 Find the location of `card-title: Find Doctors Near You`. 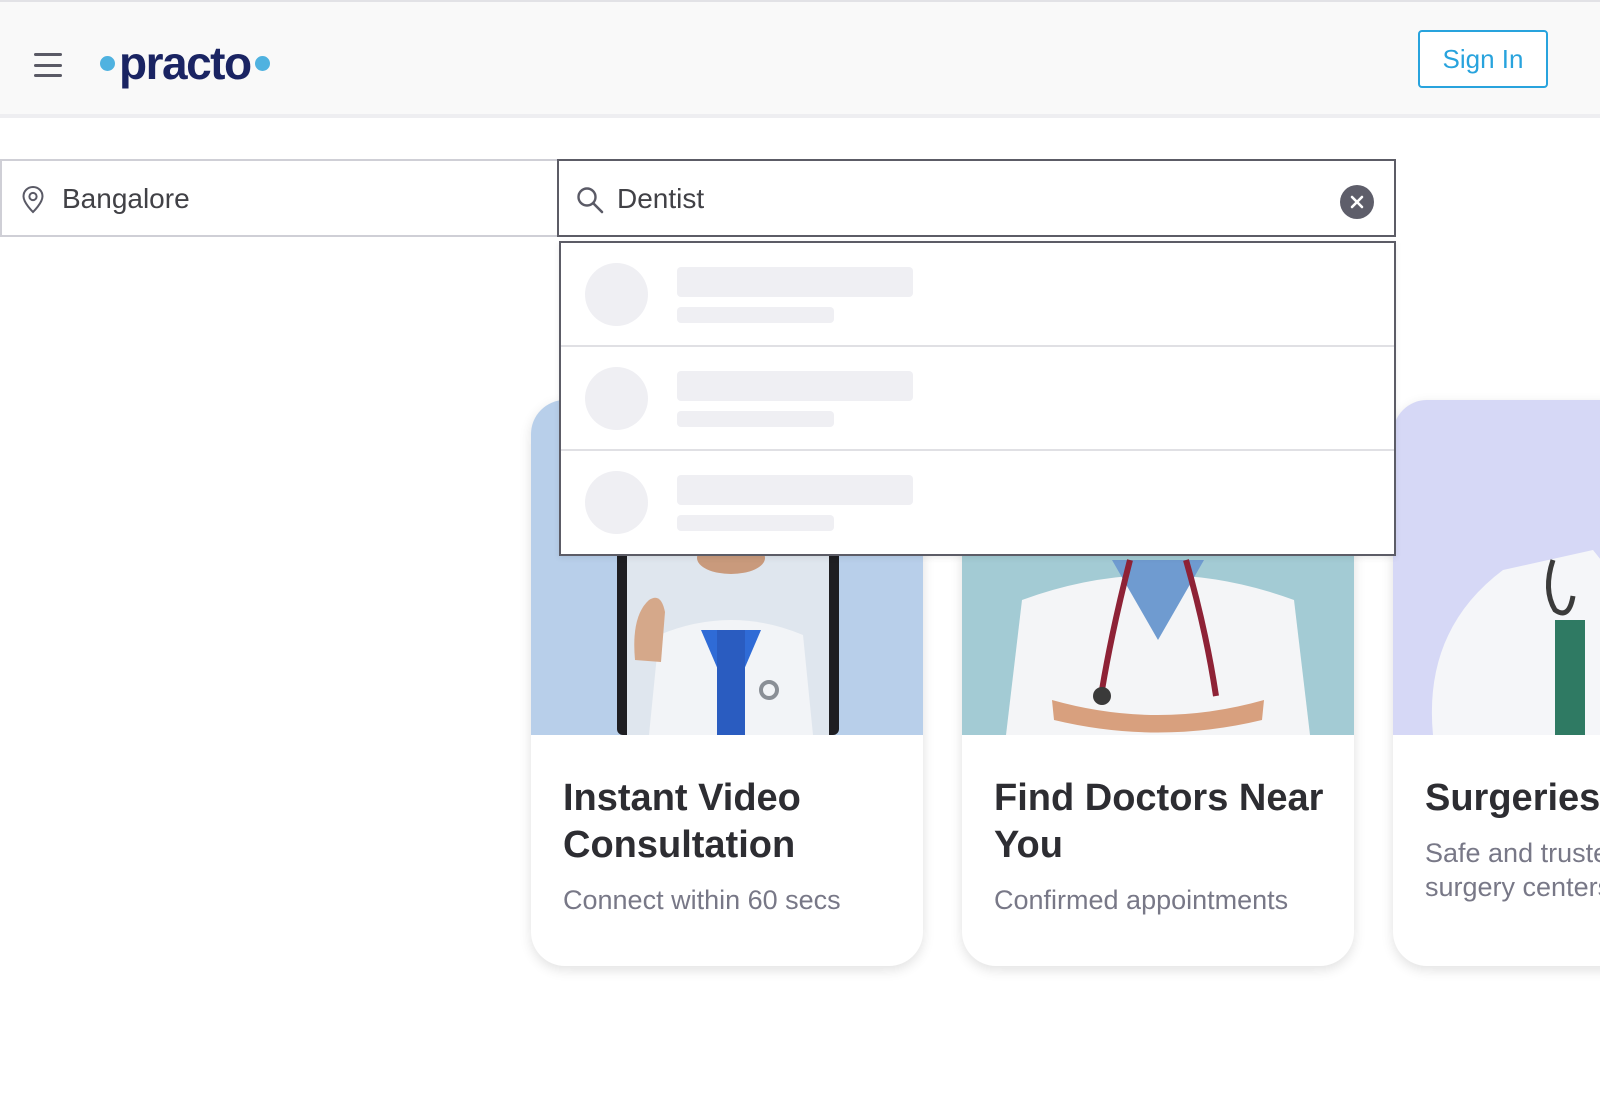

card-title: Find Doctors Near You is located at coordinates (1159, 821).